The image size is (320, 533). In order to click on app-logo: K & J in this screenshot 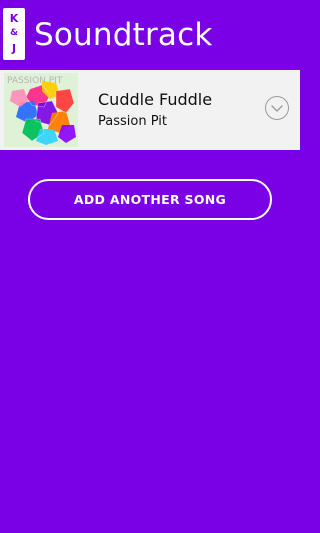, I will do `click(14, 34)`.